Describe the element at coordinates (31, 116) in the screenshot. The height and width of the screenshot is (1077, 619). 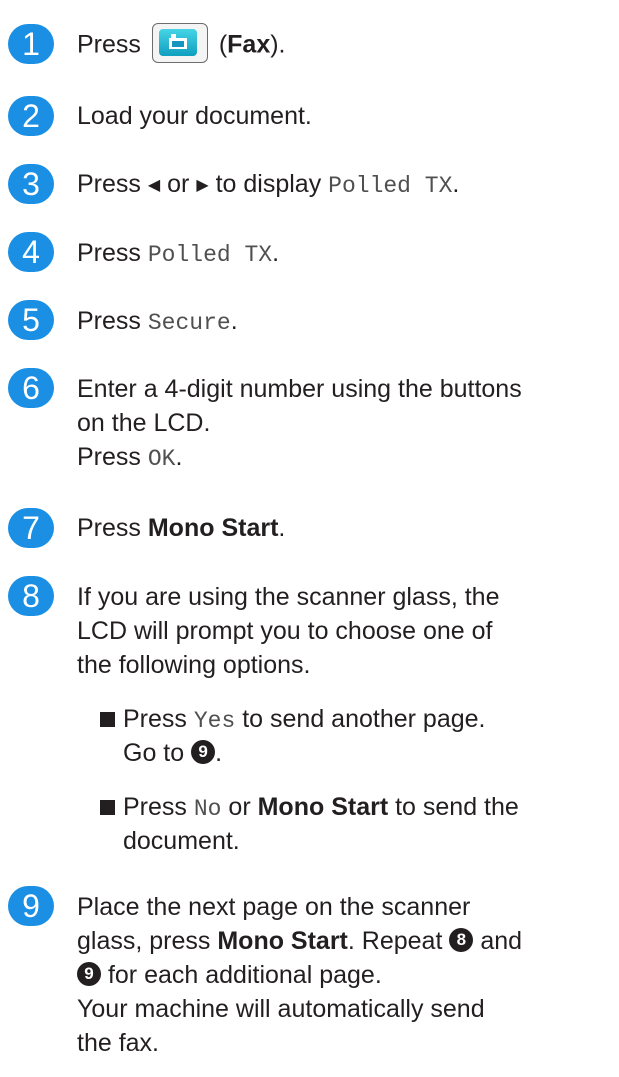
I see `step-number-badge: 2` at that location.